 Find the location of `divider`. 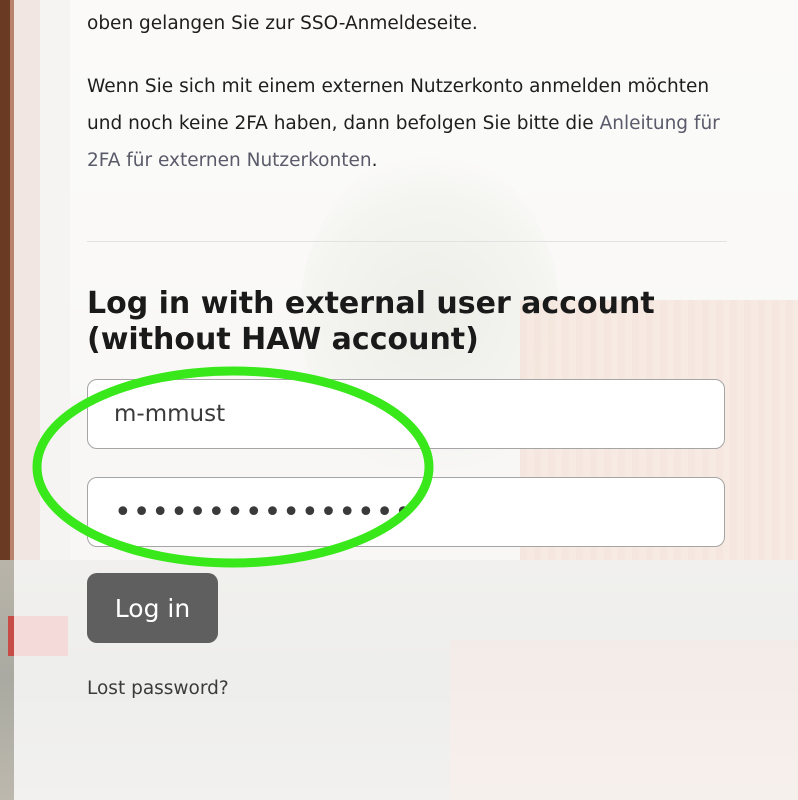

divider is located at coordinates (407, 241).